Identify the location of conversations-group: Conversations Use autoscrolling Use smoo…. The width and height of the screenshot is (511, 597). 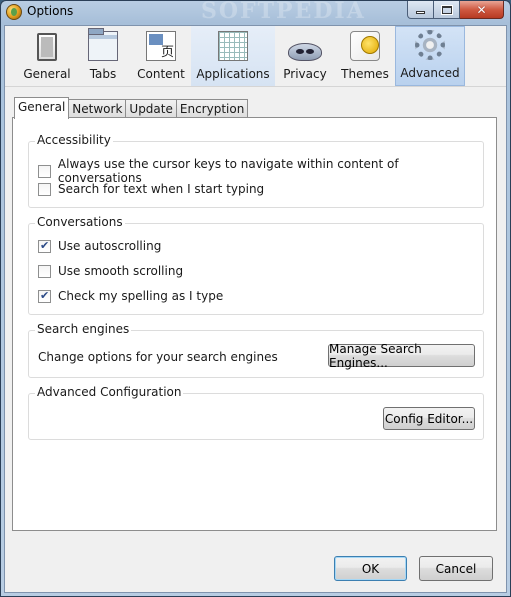
(256, 265).